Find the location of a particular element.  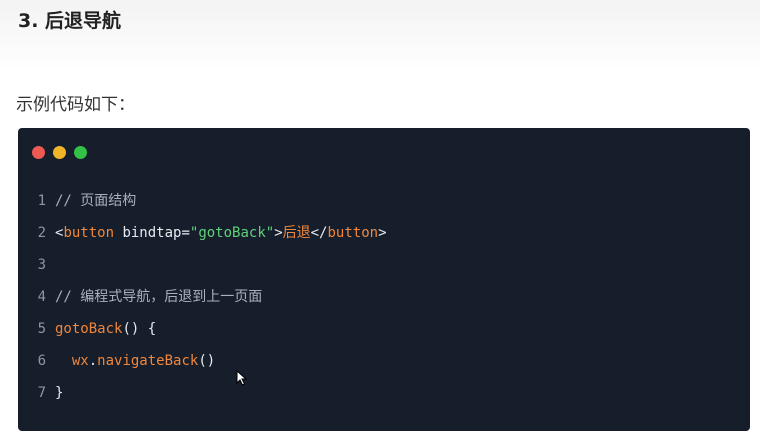

code-punct: . is located at coordinates (93, 361).